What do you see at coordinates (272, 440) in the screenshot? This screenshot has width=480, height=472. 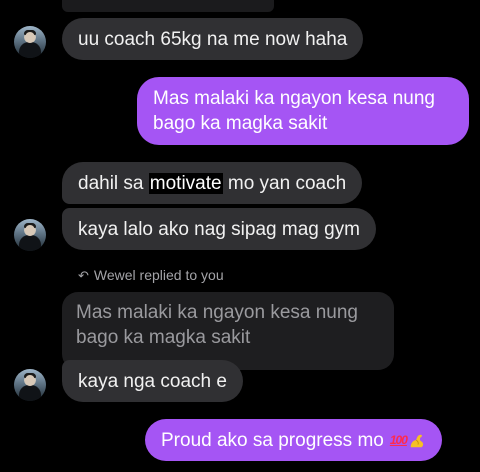 I see `message-text: Proud ako sa progress mo` at bounding box center [272, 440].